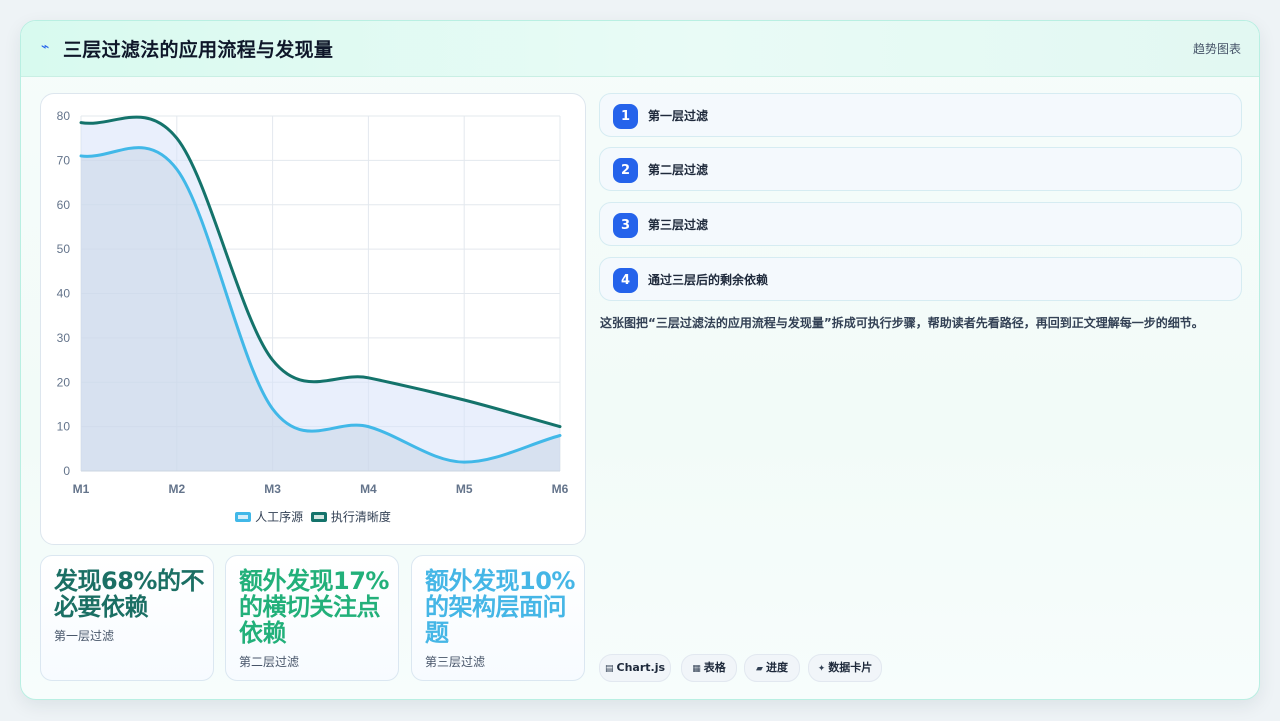 The height and width of the screenshot is (721, 1280). What do you see at coordinates (708, 280) in the screenshot?
I see `step-label: 通过三层后的剩余依赖` at bounding box center [708, 280].